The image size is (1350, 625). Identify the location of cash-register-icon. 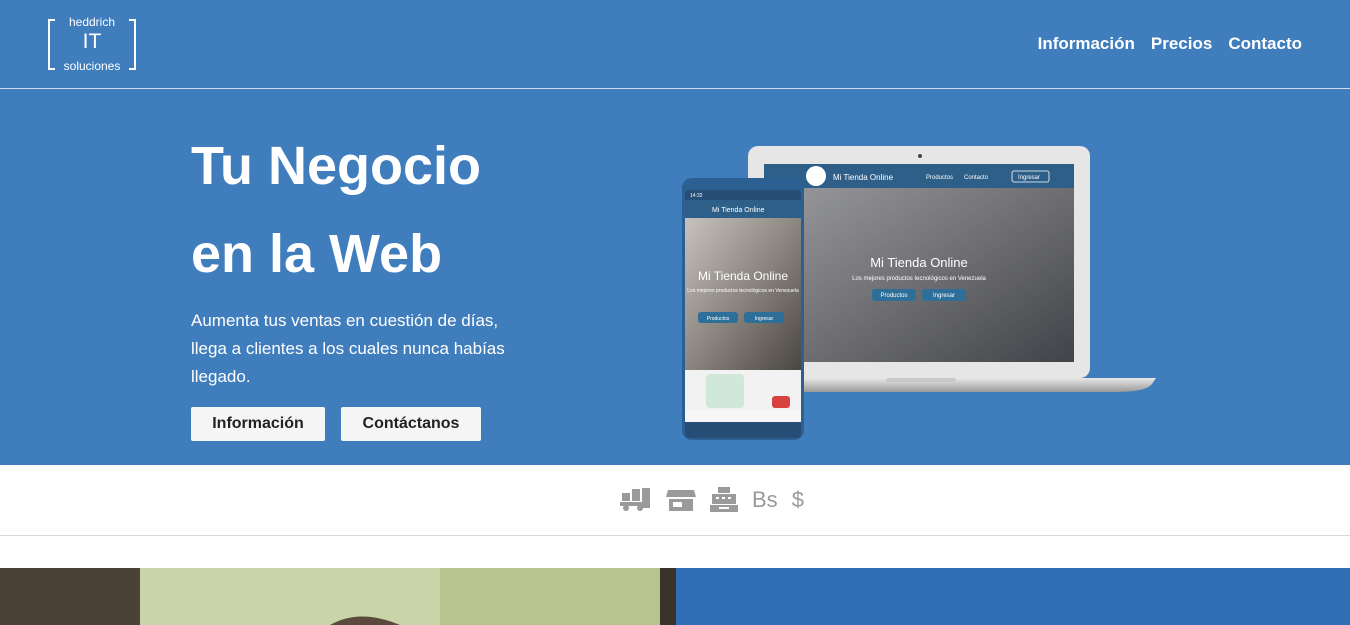
(724, 499).